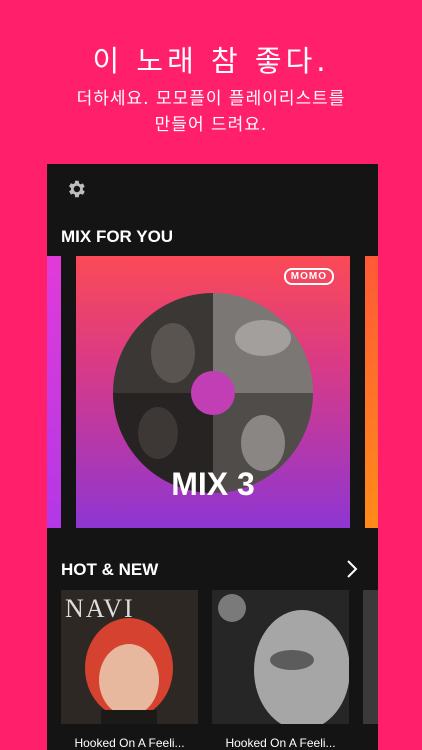 This screenshot has width=422, height=750. I want to click on mix-for-you-title: MIX FOR YOU, so click(117, 236).